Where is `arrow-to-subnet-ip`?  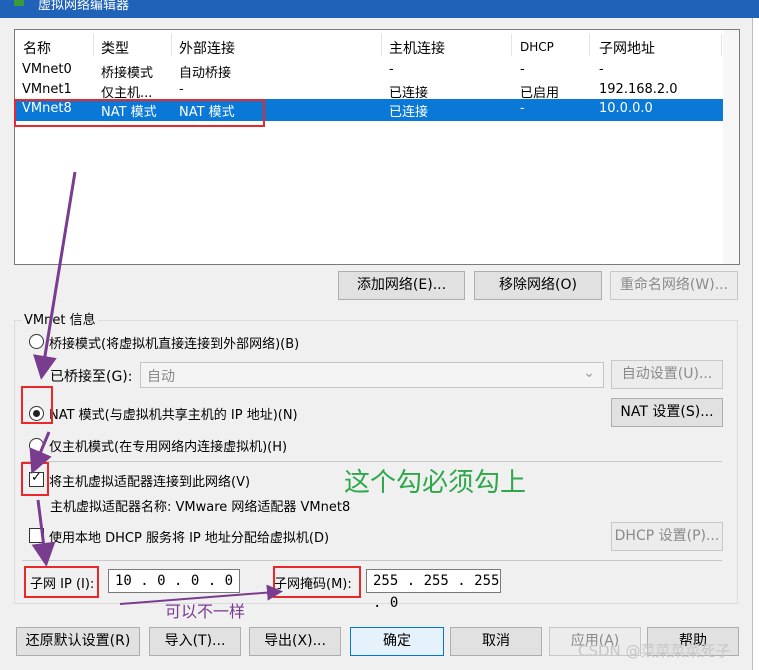 arrow-to-subnet-ip is located at coordinates (43, 533).